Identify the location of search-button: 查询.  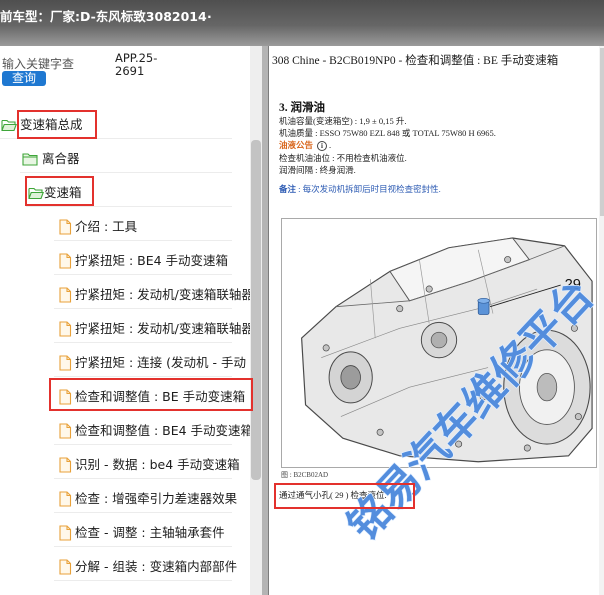
(24, 78).